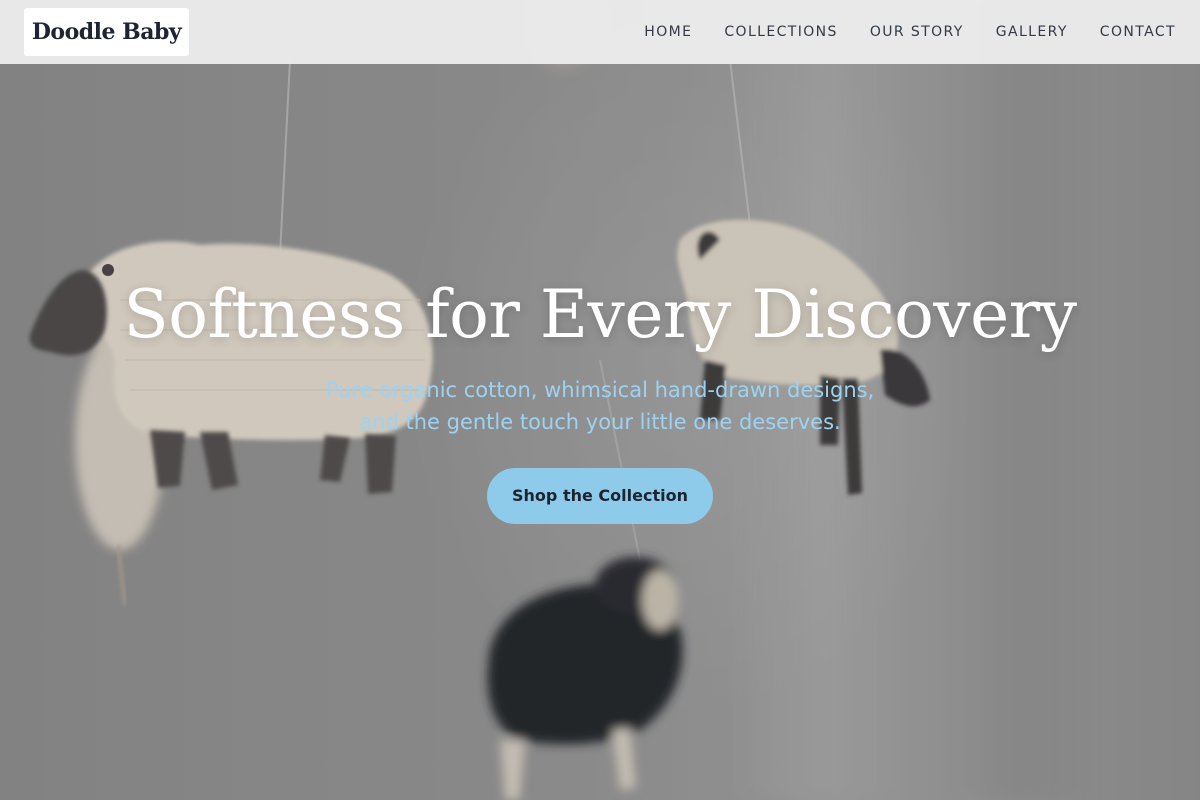 Image resolution: width=1200 pixels, height=800 pixels. I want to click on nav-link-gallery: GALLERY, so click(1032, 32).